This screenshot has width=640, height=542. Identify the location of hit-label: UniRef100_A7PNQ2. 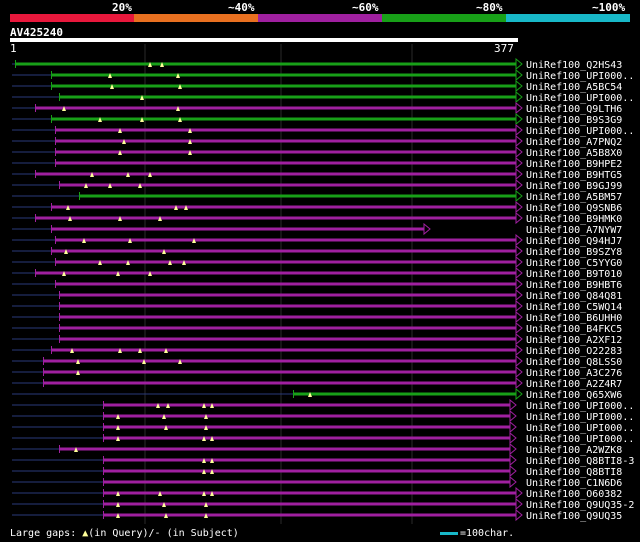
(574, 142).